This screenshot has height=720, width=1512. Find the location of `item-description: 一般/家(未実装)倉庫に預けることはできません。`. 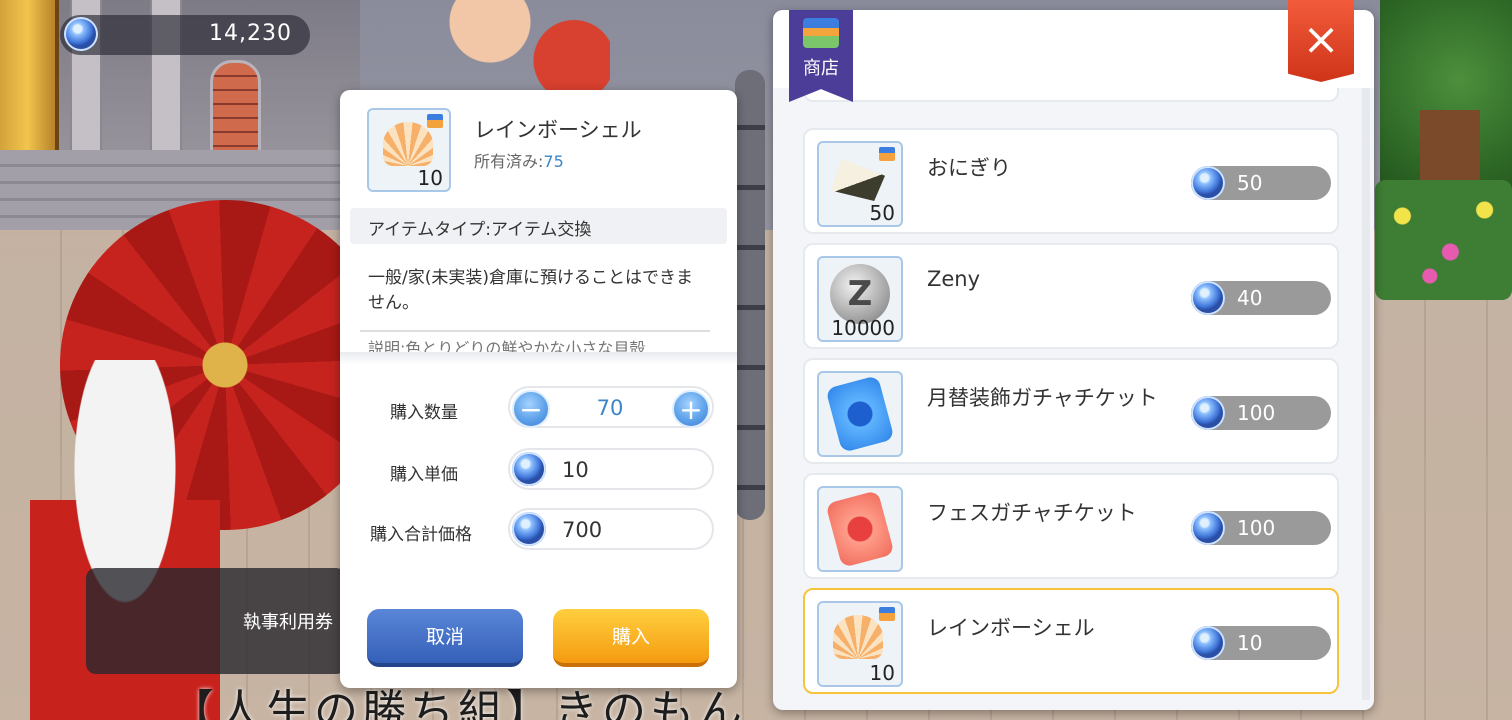

item-description: 一般/家(未実装)倉庫に預けることはできません。 is located at coordinates (530, 290).